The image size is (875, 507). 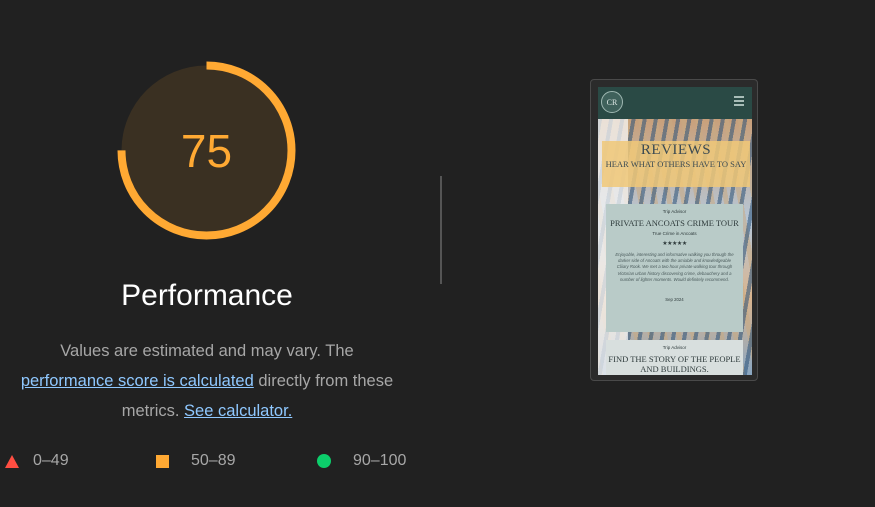 I want to click on review-subtitle: True Crime in Ancoats, so click(x=674, y=233).